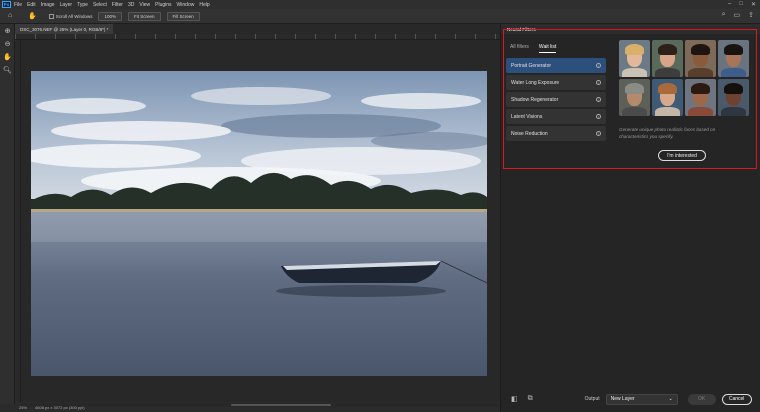  Describe the element at coordinates (514, 399) in the screenshot. I see `compare-icon: ◧` at that location.